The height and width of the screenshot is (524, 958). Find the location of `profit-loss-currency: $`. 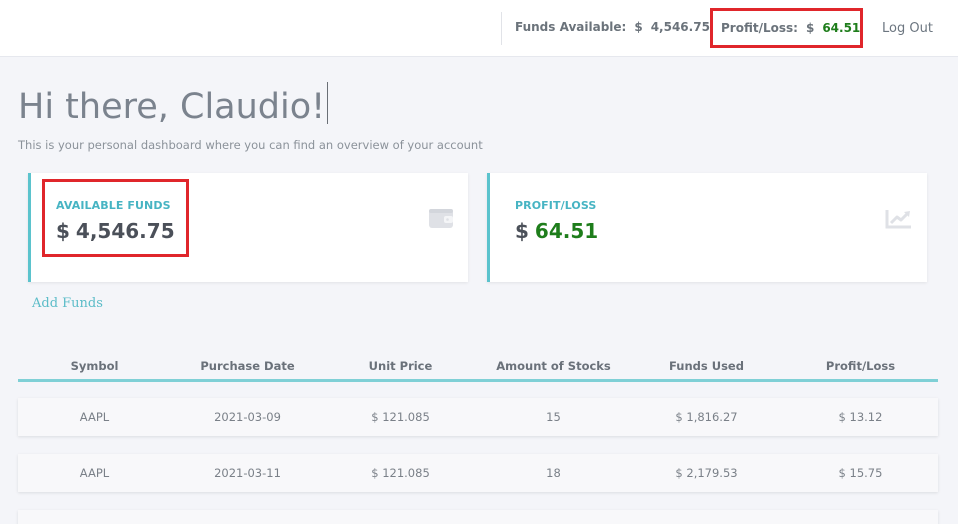

profit-loss-currency: $ is located at coordinates (522, 231).